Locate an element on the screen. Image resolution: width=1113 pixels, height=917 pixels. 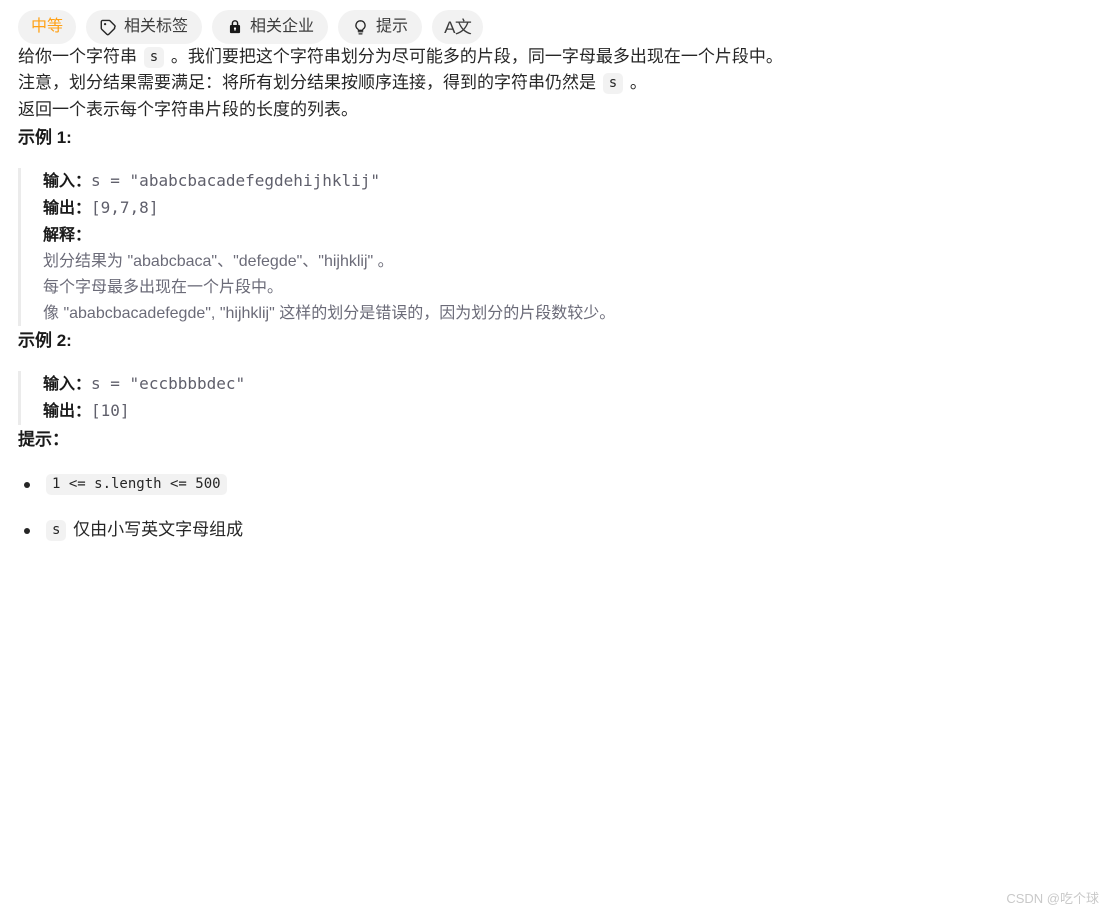
example-1-explanation-line: 解释： is located at coordinates (569, 235).